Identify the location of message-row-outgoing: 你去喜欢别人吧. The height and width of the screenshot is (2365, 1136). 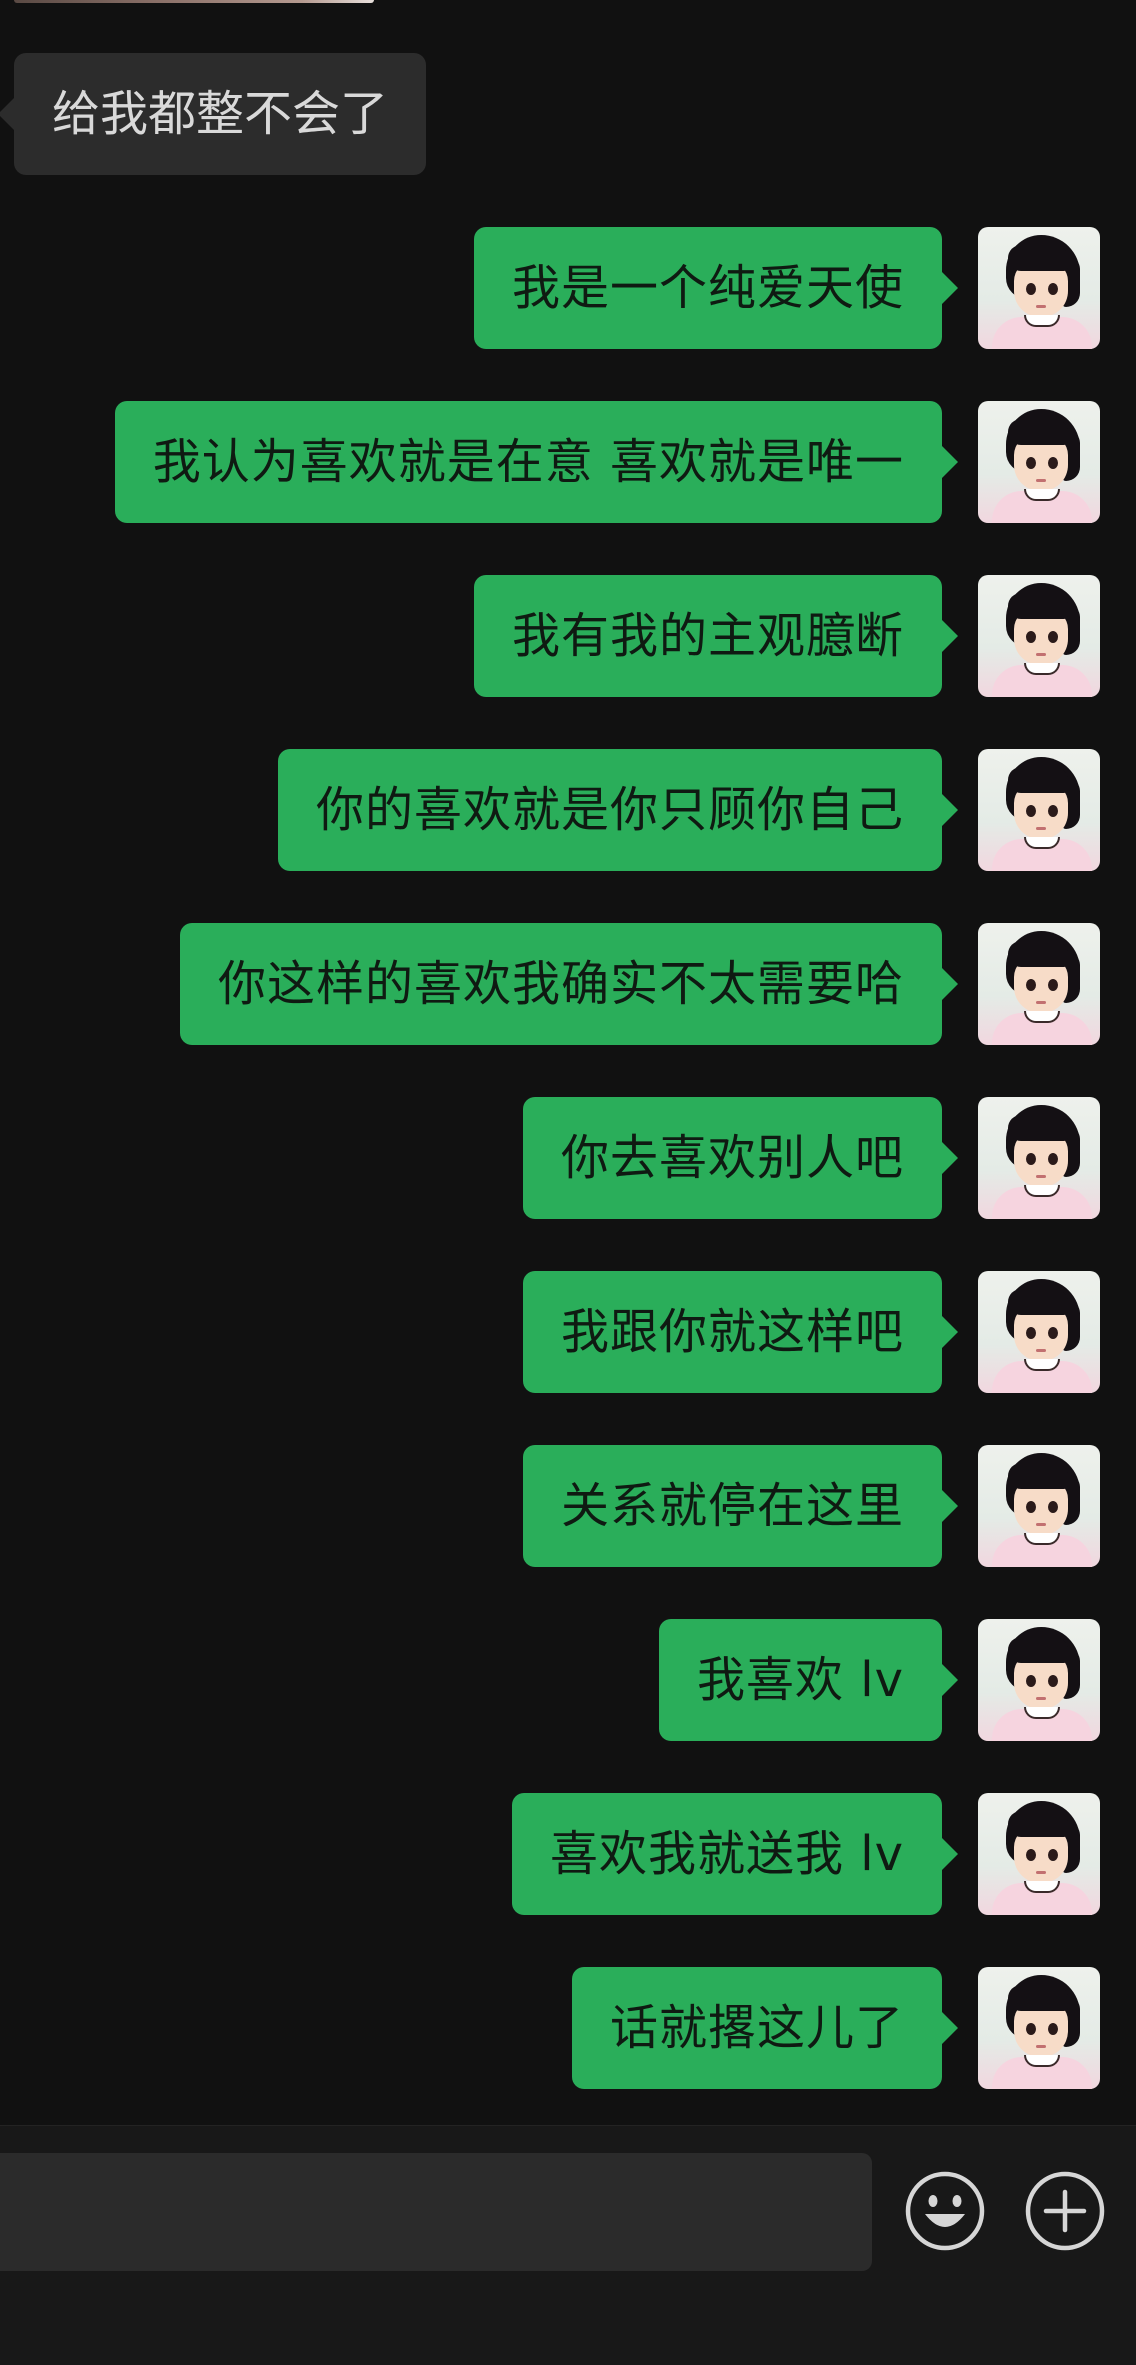
(568, 1158).